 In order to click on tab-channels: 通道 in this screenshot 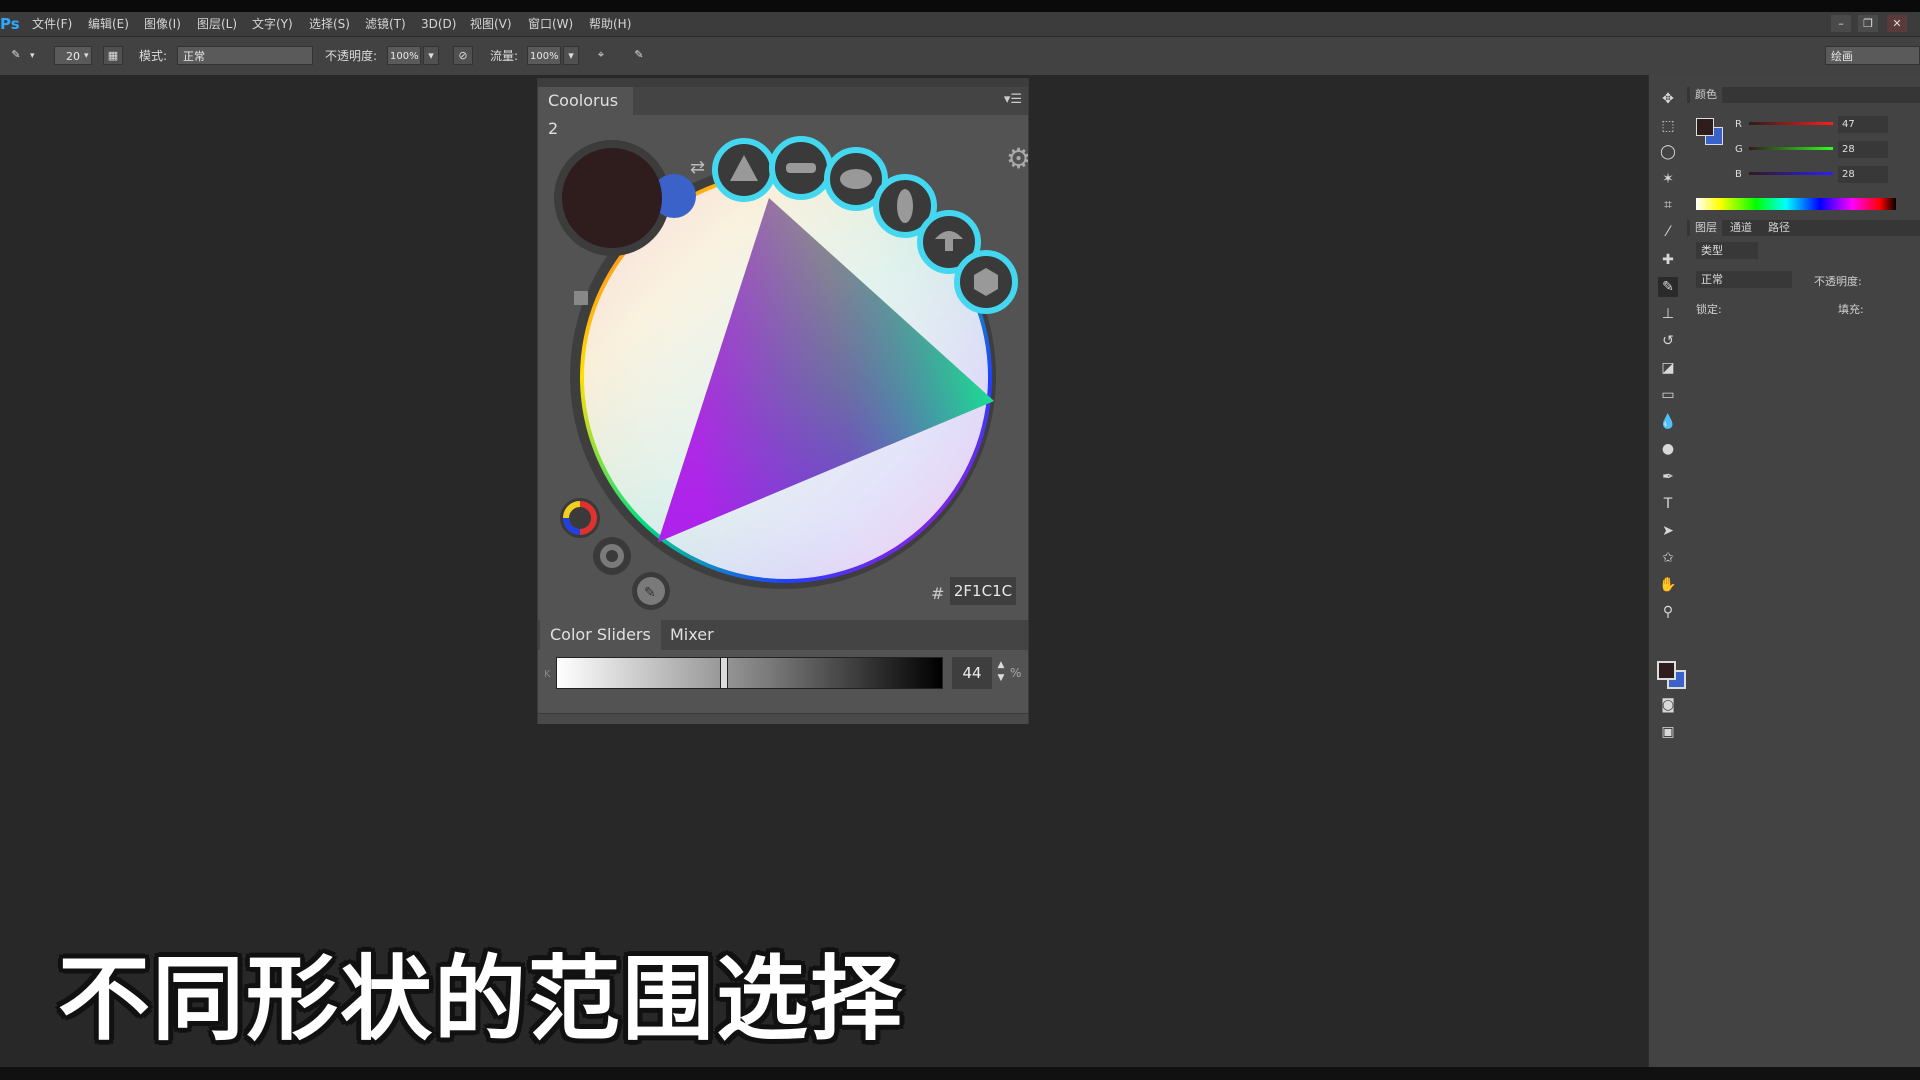, I will do `click(1741, 228)`.